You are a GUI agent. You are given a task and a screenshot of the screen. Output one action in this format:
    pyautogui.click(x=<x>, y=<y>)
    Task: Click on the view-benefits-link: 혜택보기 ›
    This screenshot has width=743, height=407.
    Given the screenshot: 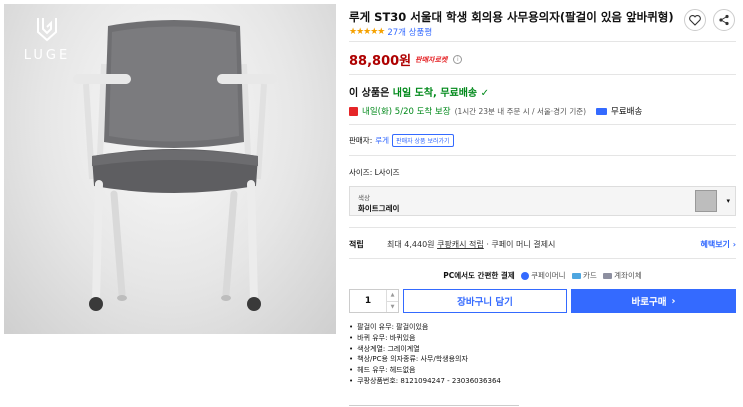 What is the action you would take?
    pyautogui.click(x=718, y=244)
    